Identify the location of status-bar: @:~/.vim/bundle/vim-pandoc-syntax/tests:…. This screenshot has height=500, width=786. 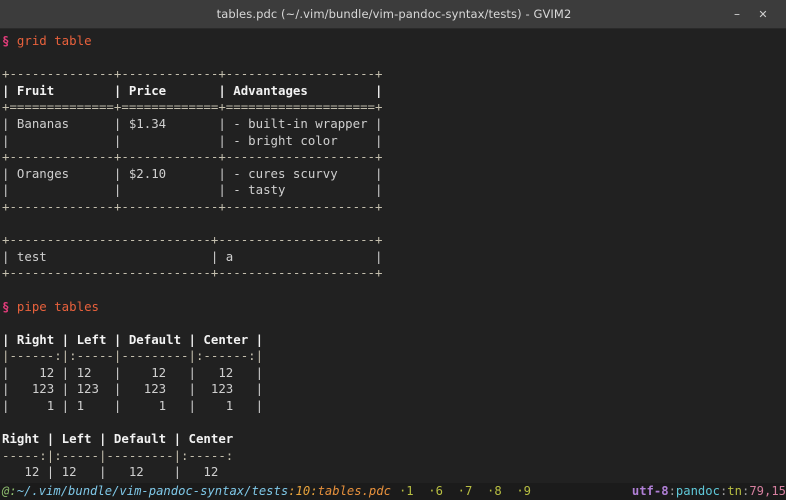
(393, 491).